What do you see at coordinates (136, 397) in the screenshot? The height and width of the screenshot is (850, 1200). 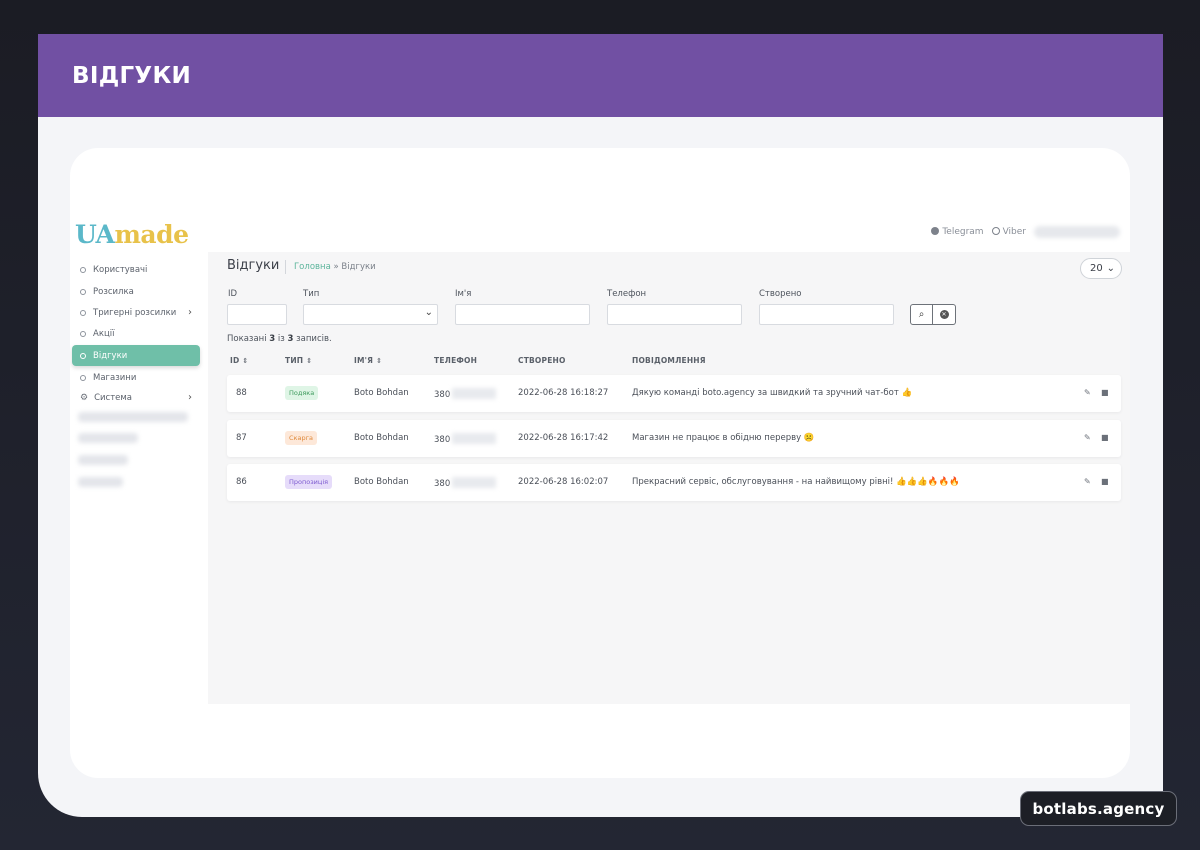 I see `sidebar-item-system: ⚙ Система ›` at bounding box center [136, 397].